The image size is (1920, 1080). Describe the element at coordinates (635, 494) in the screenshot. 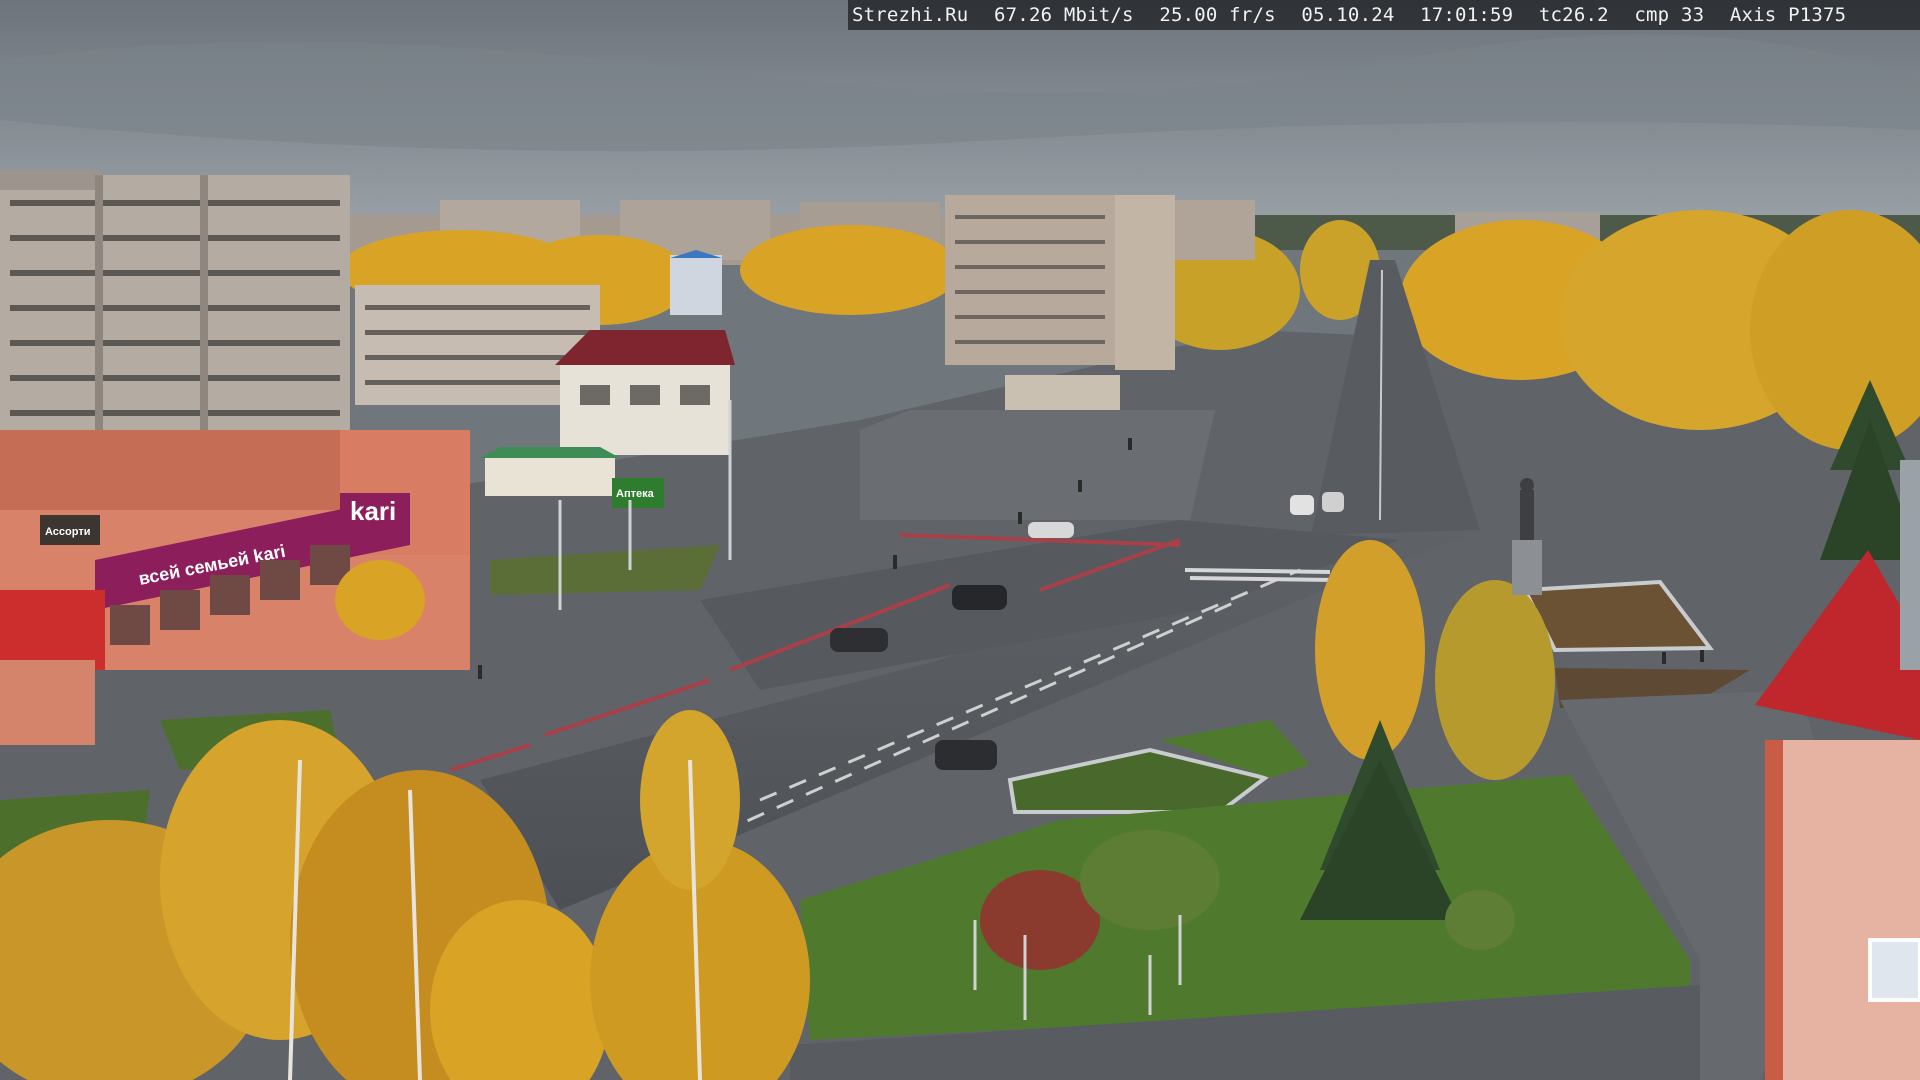

I see `pharmacy-sign: Аптека` at that location.